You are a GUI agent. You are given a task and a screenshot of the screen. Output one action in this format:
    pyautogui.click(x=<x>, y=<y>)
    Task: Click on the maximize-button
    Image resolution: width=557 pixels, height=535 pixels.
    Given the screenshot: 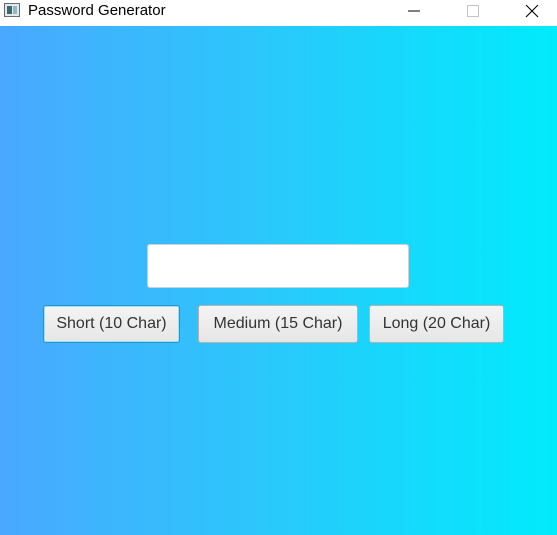 What is the action you would take?
    pyautogui.click(x=473, y=12)
    